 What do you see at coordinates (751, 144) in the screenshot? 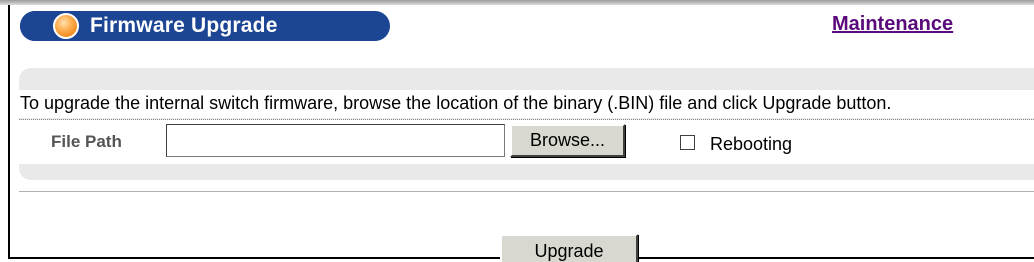
I see `rebooting-label: Rebooting` at bounding box center [751, 144].